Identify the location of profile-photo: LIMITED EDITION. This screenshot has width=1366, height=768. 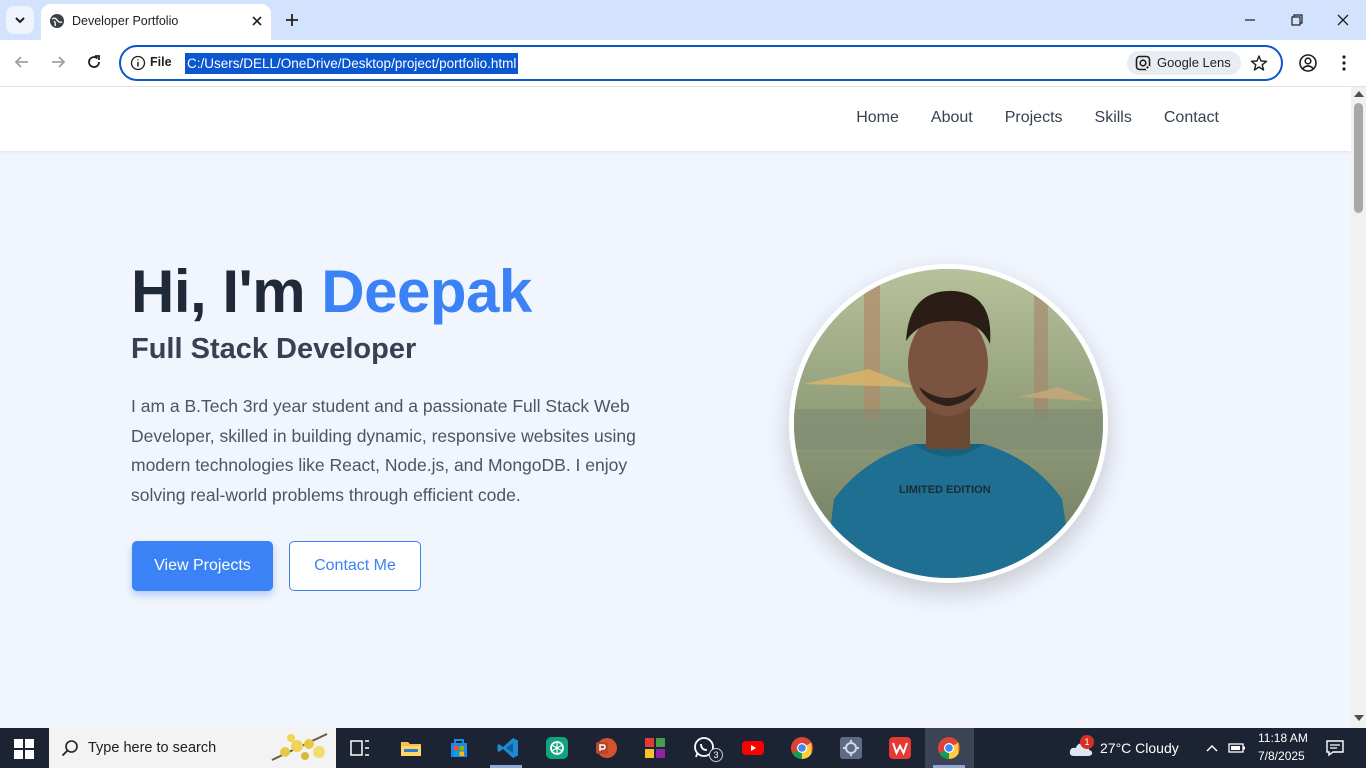
(948, 423).